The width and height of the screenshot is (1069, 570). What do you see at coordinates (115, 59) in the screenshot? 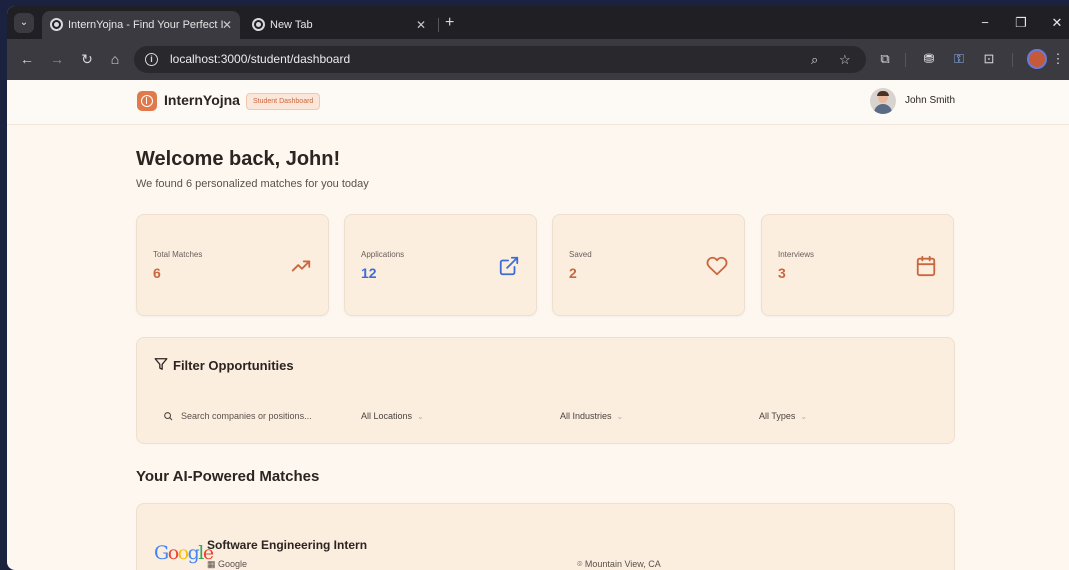
I see `home-button: ⌂` at bounding box center [115, 59].